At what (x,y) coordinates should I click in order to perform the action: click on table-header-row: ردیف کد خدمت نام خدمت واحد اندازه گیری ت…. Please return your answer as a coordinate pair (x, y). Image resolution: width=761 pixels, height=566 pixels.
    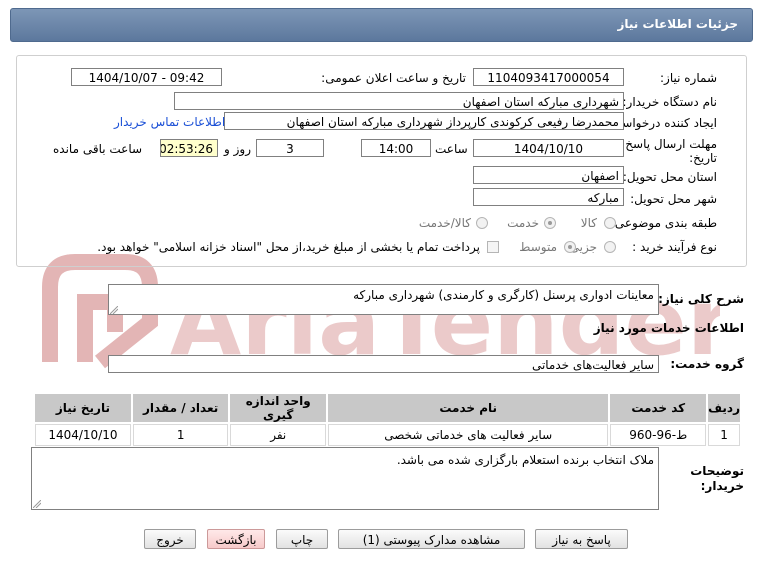
    Looking at the image, I should click on (387, 408).